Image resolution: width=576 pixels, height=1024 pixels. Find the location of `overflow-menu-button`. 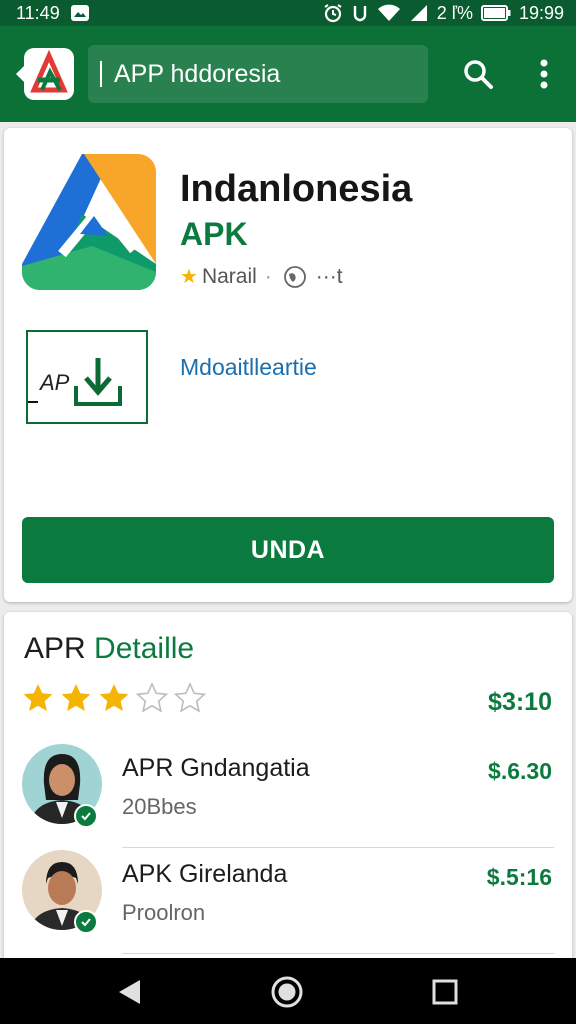

overflow-menu-button is located at coordinates (544, 74).